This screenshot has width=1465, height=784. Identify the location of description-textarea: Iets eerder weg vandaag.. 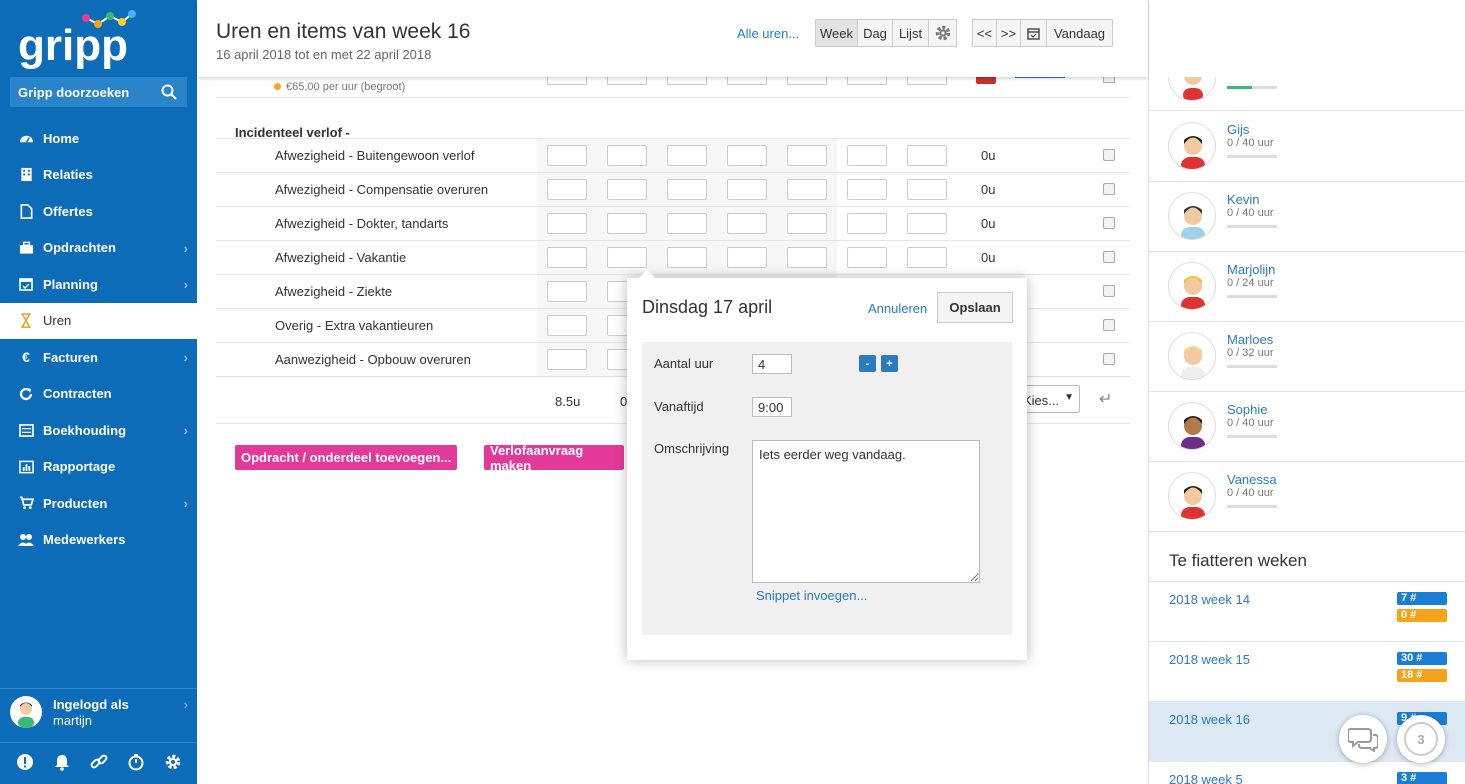
(866, 511).